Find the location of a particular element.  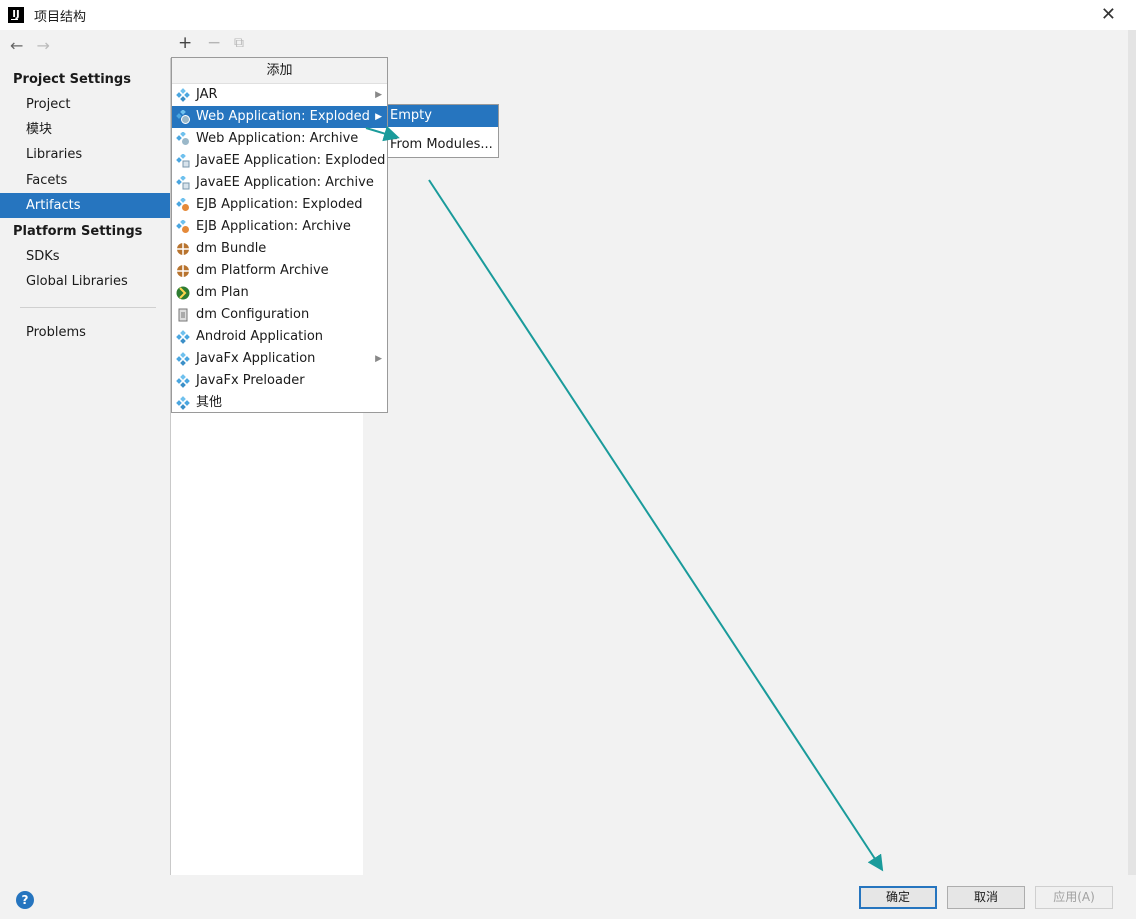

copy-icon: ⧉ is located at coordinates (239, 43).